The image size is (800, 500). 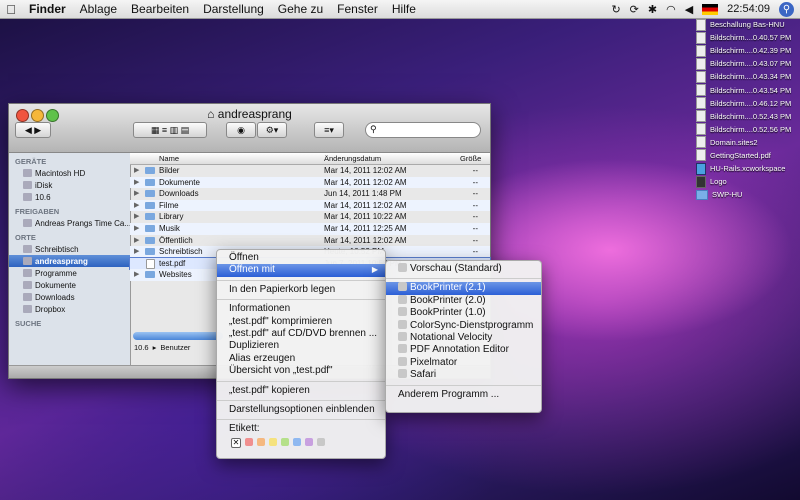 What do you see at coordinates (170, 130) in the screenshot?
I see `view-buttons: ▦ ≡ ▥ ▤` at bounding box center [170, 130].